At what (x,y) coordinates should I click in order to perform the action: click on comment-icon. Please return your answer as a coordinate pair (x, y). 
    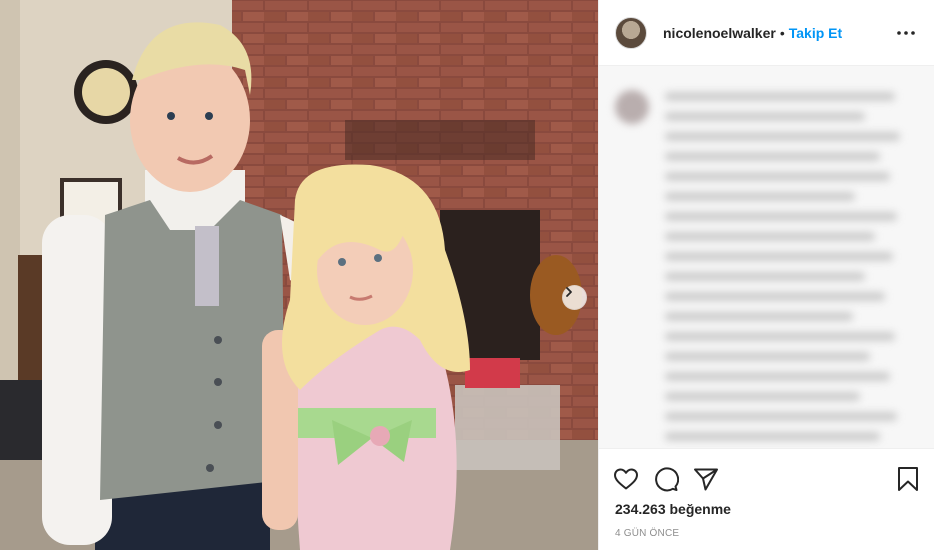
    Looking at the image, I should click on (667, 479).